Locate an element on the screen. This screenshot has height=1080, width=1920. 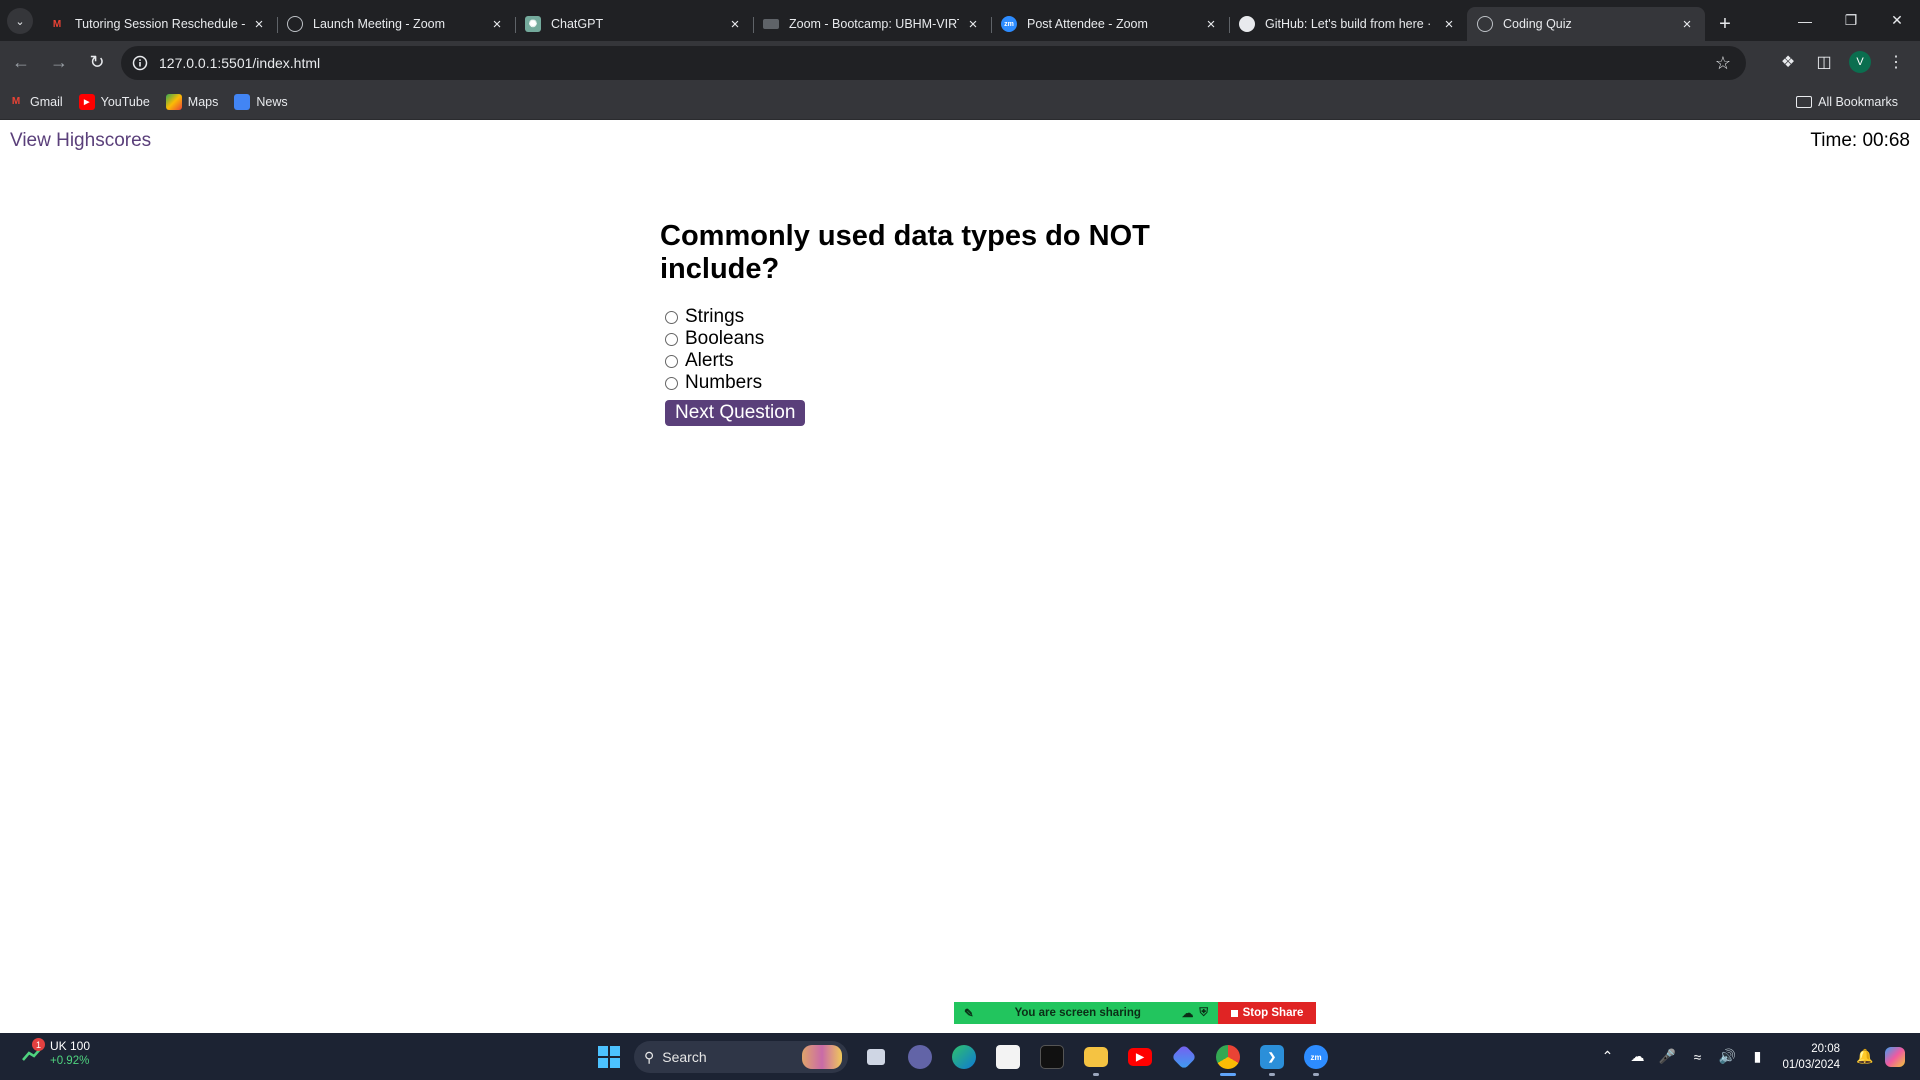
bookmark-youtube: ▶ YouTube is located at coordinates (114, 102).